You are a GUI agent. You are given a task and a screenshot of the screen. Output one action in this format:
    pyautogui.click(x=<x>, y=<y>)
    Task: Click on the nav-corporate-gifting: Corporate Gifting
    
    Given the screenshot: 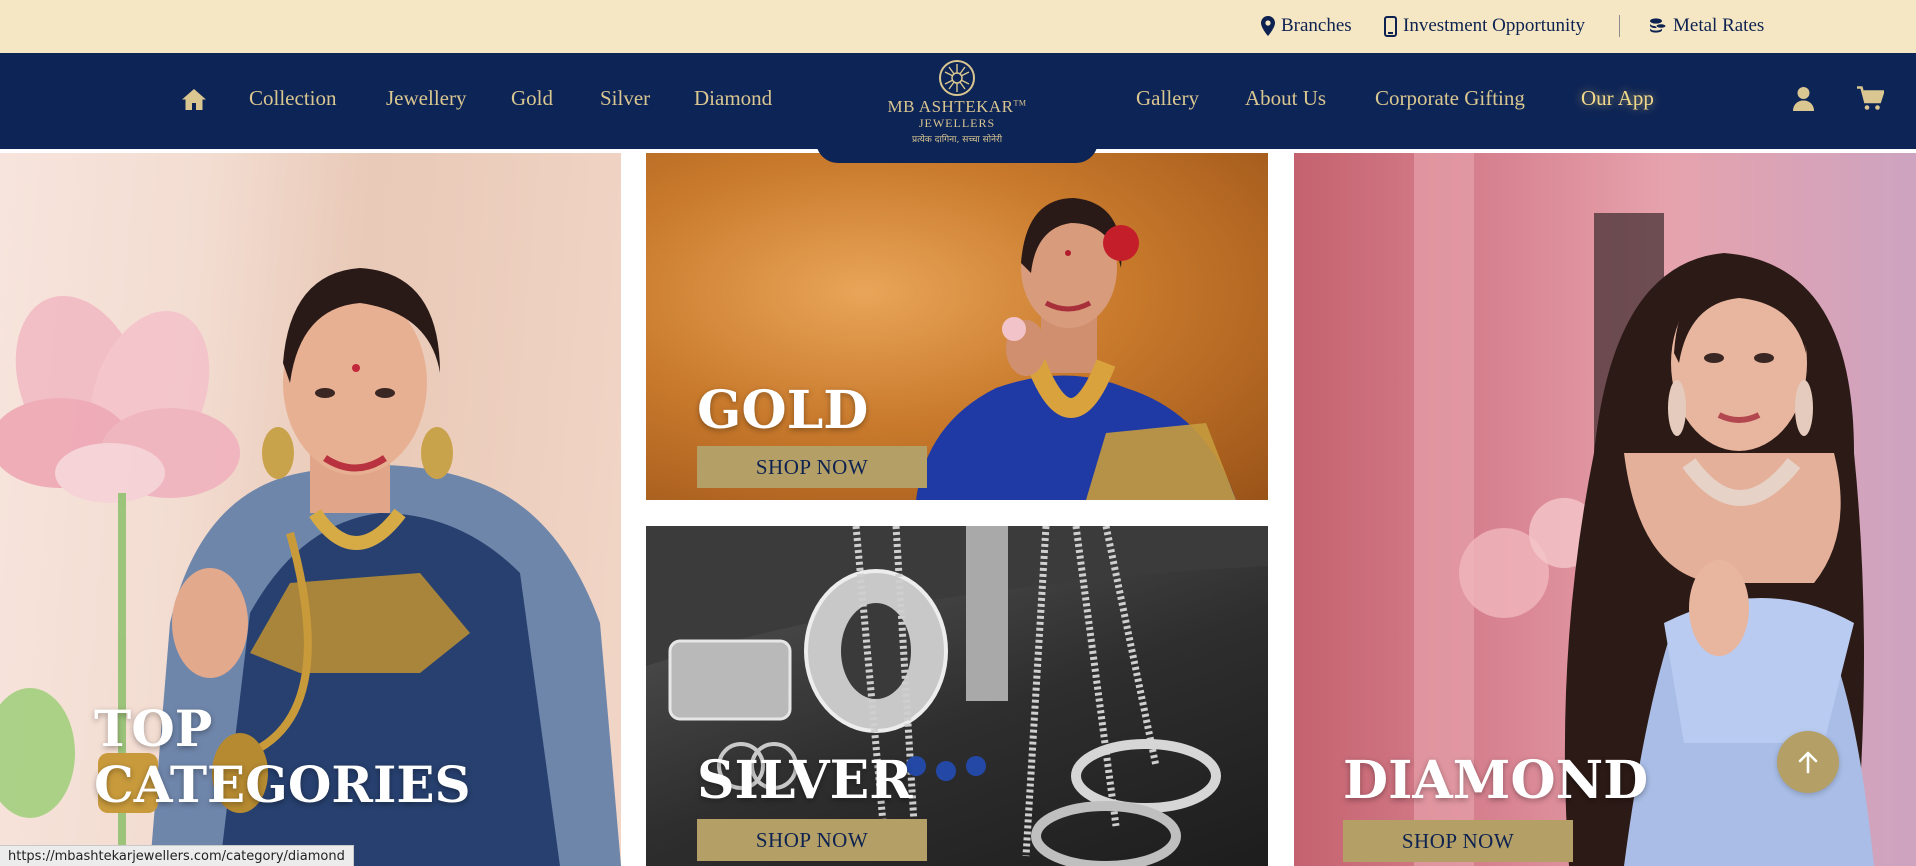 What is the action you would take?
    pyautogui.click(x=1450, y=98)
    